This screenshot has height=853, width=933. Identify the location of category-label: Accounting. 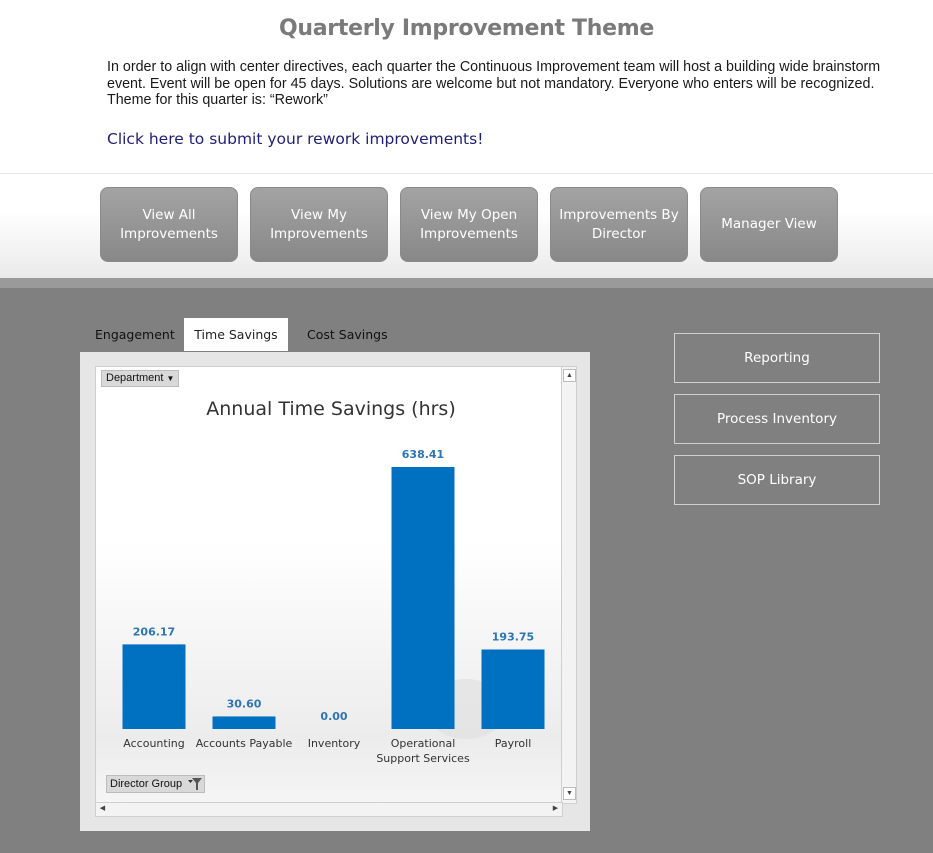
(153, 743).